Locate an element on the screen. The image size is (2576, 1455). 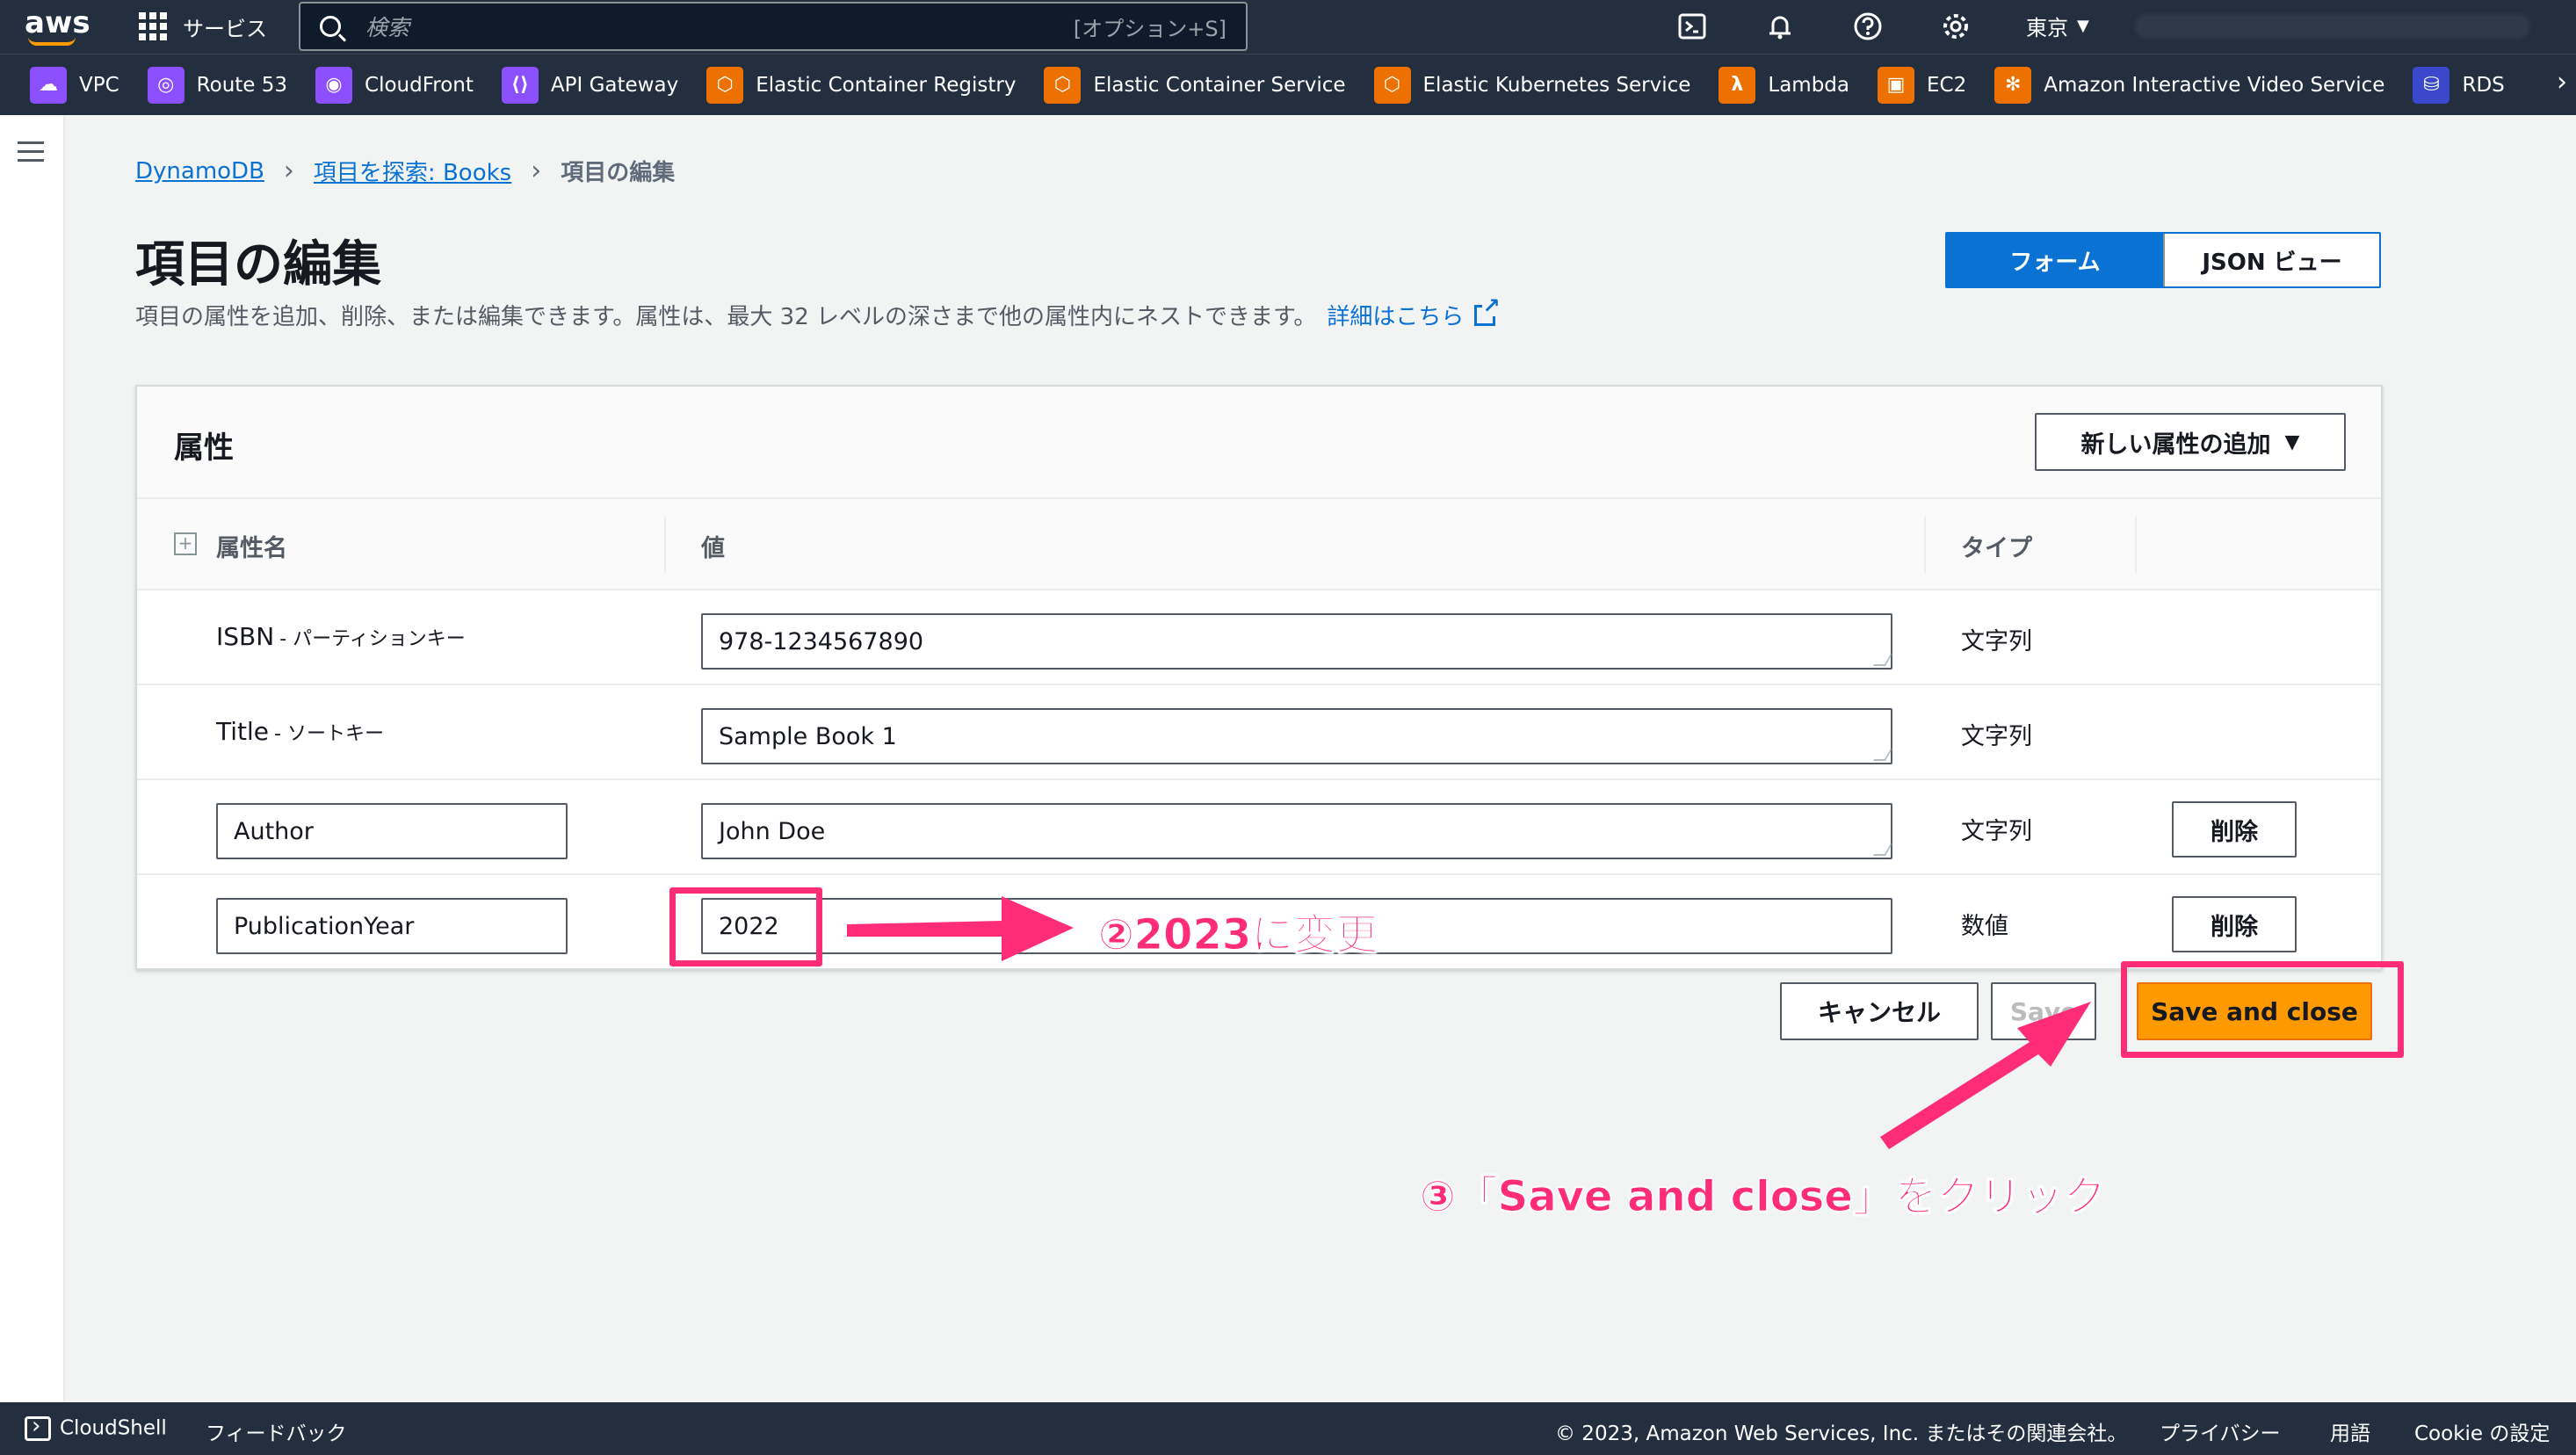
table-row: Author John Doe 文字列 削除 is located at coordinates (1259, 827).